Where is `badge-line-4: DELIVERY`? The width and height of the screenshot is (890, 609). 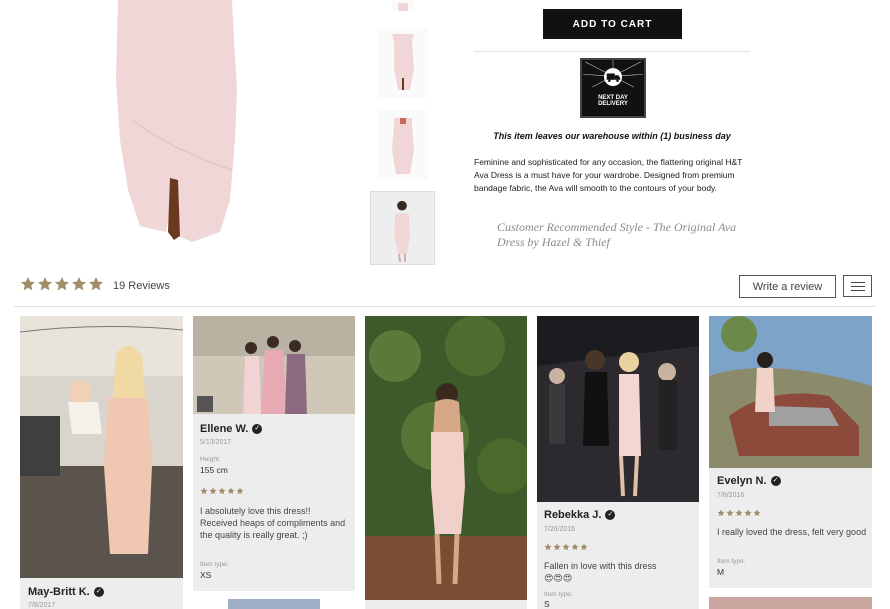
badge-line-4: DELIVERY is located at coordinates (613, 104).